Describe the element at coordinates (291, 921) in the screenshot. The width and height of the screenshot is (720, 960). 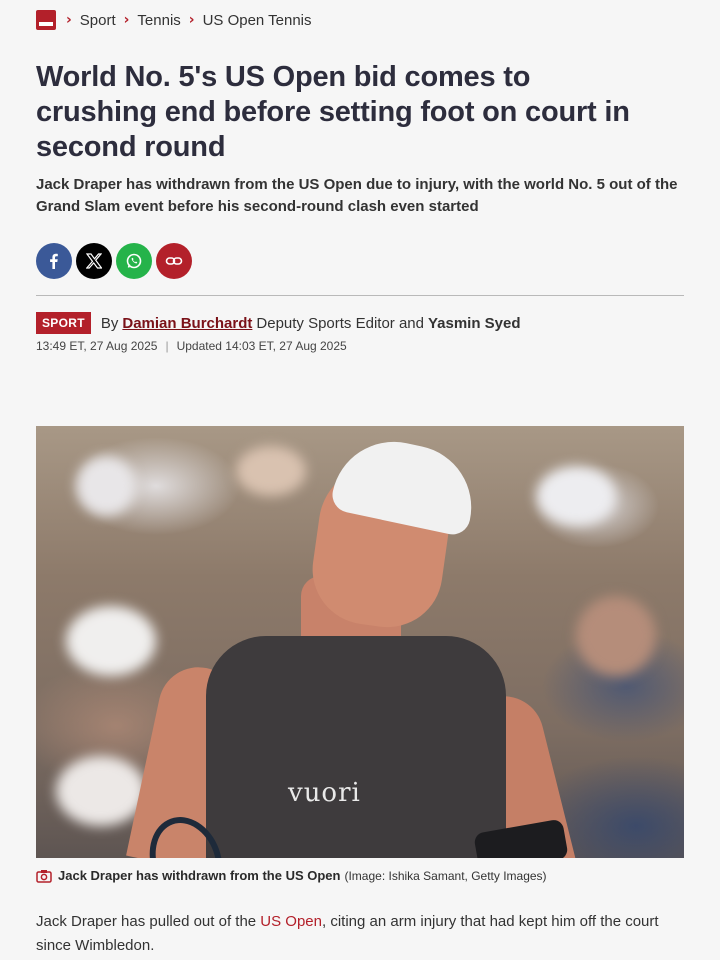
I see `us-open-link: US Open` at that location.